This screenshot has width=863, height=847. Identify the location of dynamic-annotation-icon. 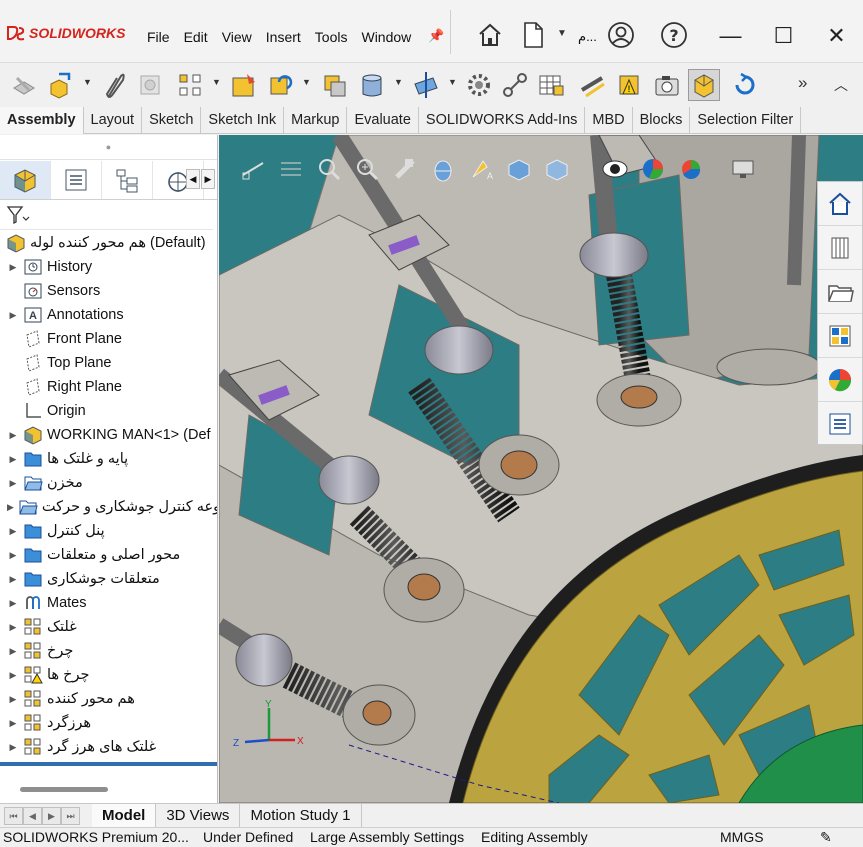
(442, 168).